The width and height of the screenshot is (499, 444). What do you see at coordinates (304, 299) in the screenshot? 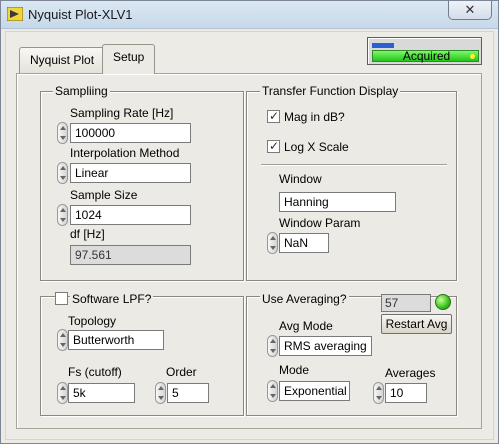
I see `averaging-group-title: Use Averaging?` at bounding box center [304, 299].